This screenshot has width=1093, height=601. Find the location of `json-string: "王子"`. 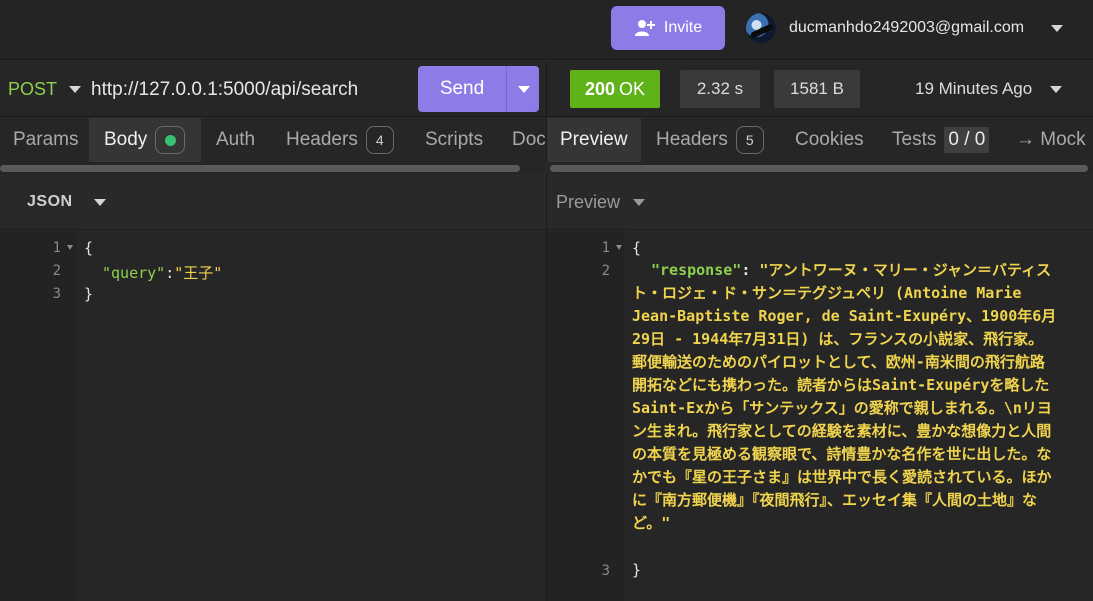

json-string: "王子" is located at coordinates (198, 273).